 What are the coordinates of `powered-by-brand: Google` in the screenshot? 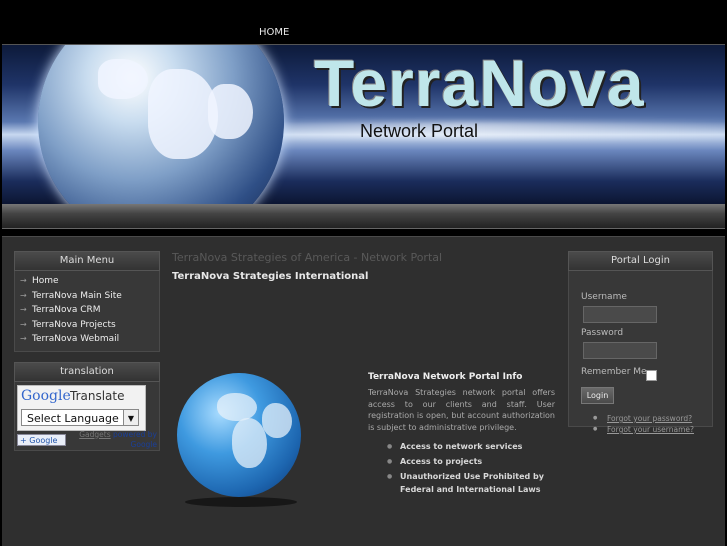 It's located at (144, 444).